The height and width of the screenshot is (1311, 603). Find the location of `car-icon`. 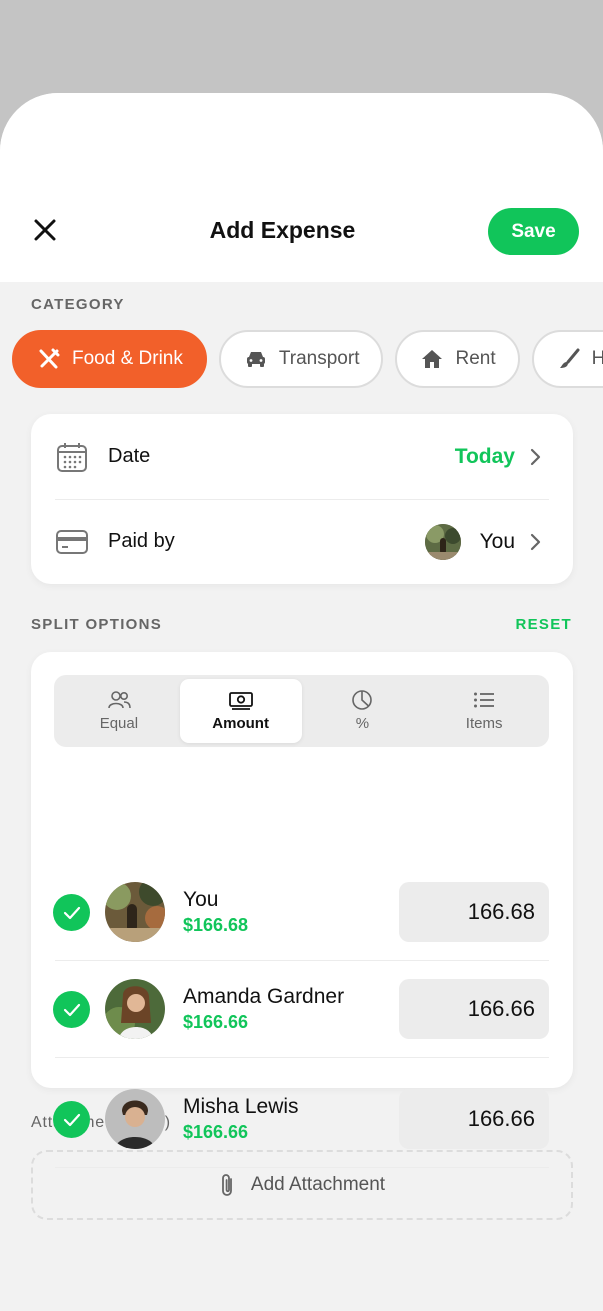

car-icon is located at coordinates (256, 359).